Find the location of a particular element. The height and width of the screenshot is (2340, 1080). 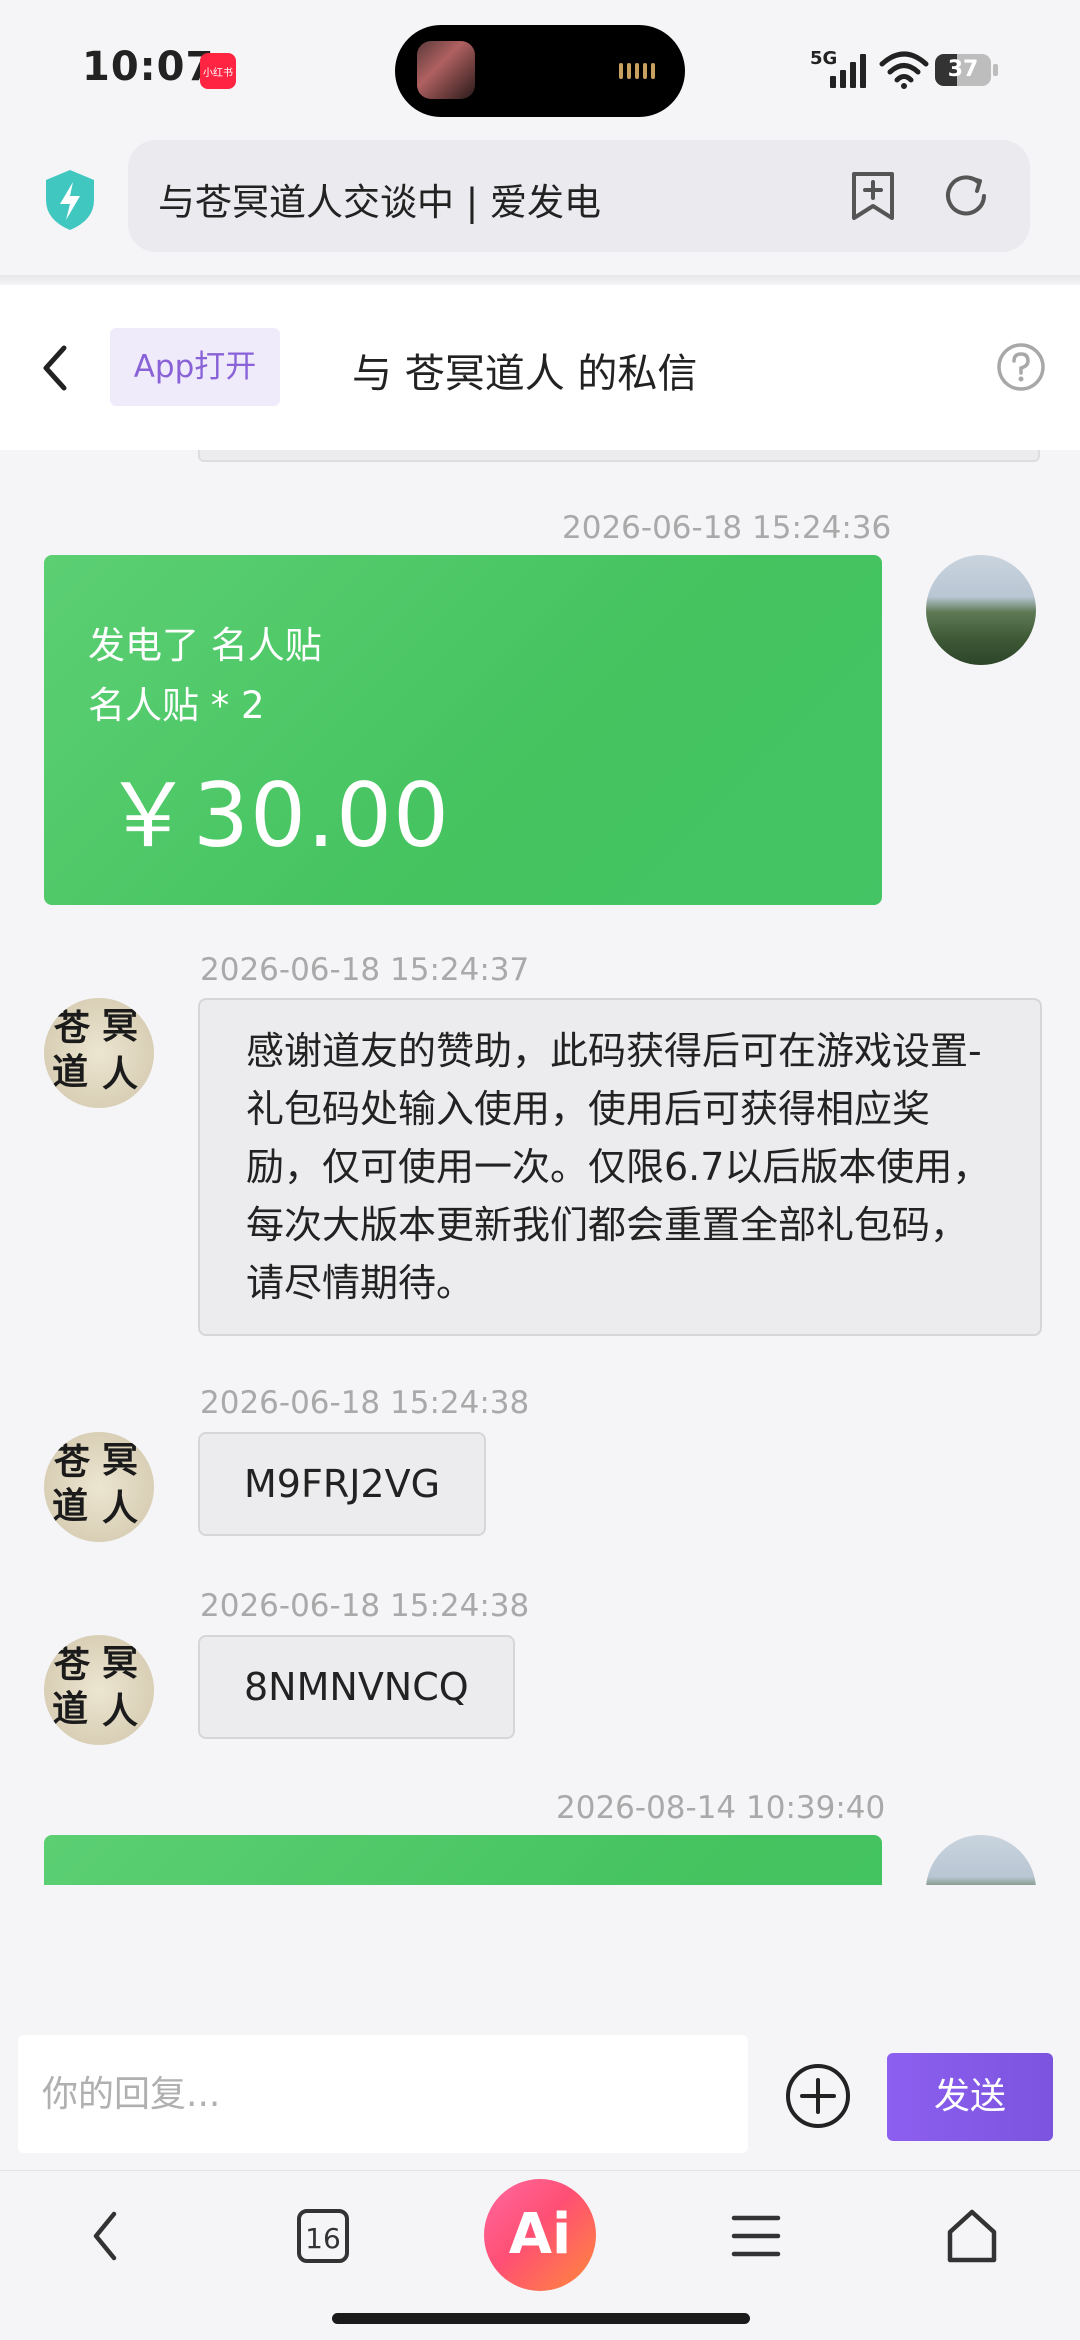

clipped-message is located at coordinates (540, 1860).